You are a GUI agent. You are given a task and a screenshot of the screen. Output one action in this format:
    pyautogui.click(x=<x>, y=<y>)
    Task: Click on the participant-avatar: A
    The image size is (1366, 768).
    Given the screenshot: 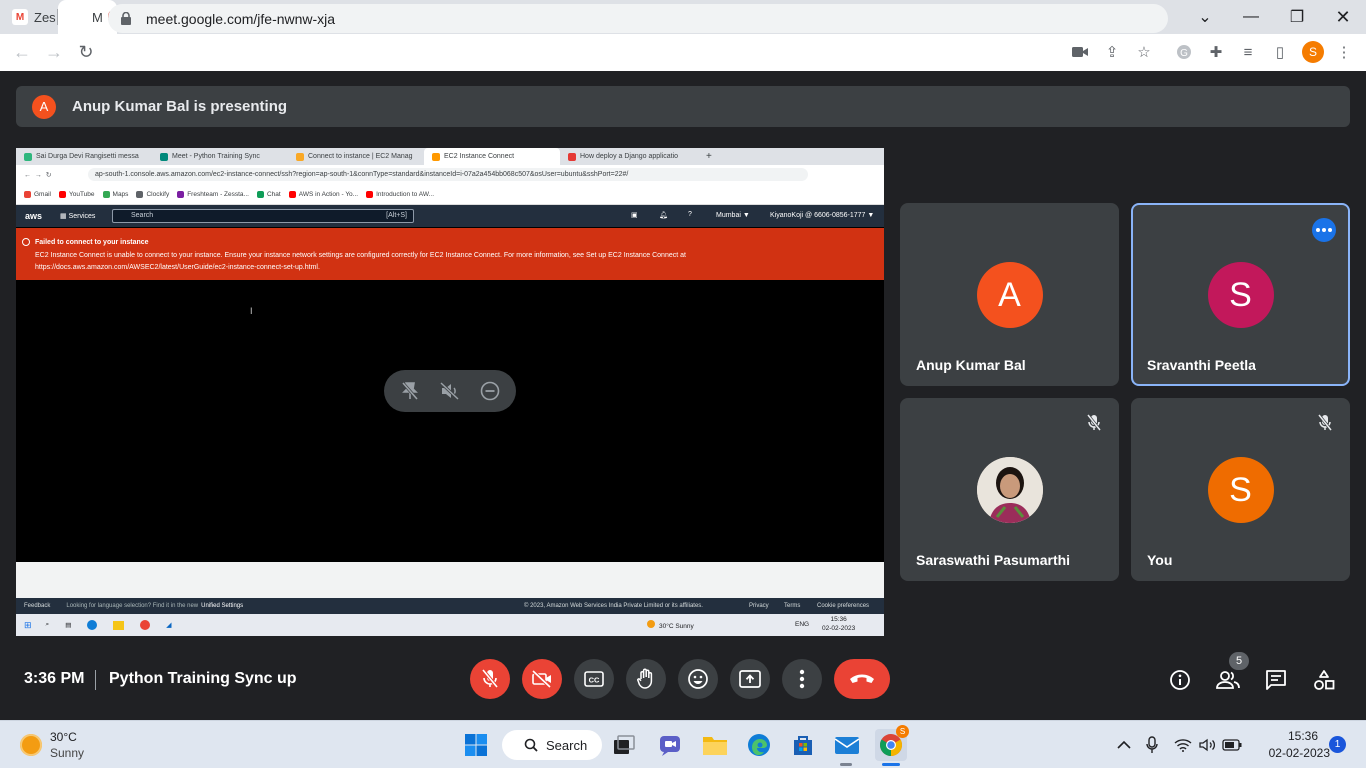 What is the action you would take?
    pyautogui.click(x=1009, y=295)
    